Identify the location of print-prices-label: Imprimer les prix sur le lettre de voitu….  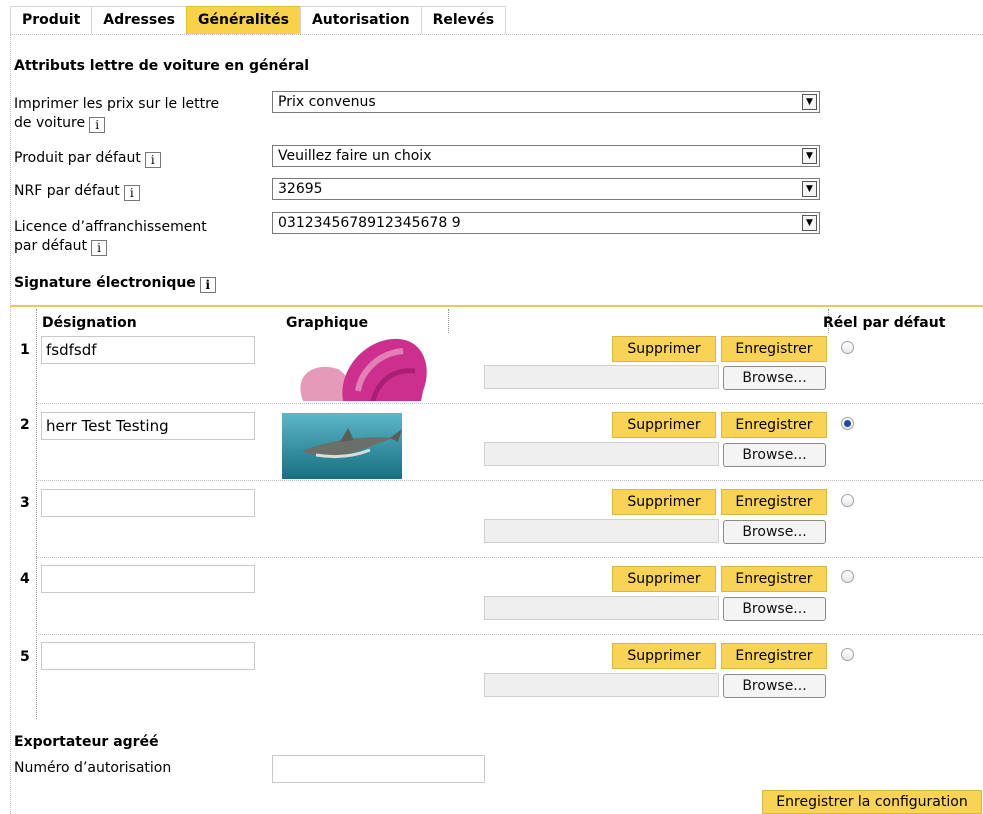
(117, 114).